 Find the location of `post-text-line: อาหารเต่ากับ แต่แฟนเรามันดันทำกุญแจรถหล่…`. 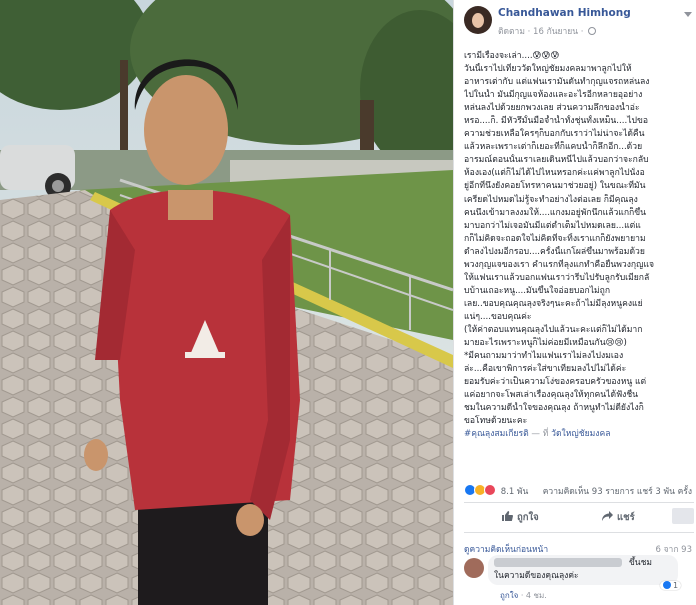

post-text-line: อาหารเต่ากับ แต่แฟนเรามันดันทำกุญแจรถหล่… is located at coordinates (557, 82).